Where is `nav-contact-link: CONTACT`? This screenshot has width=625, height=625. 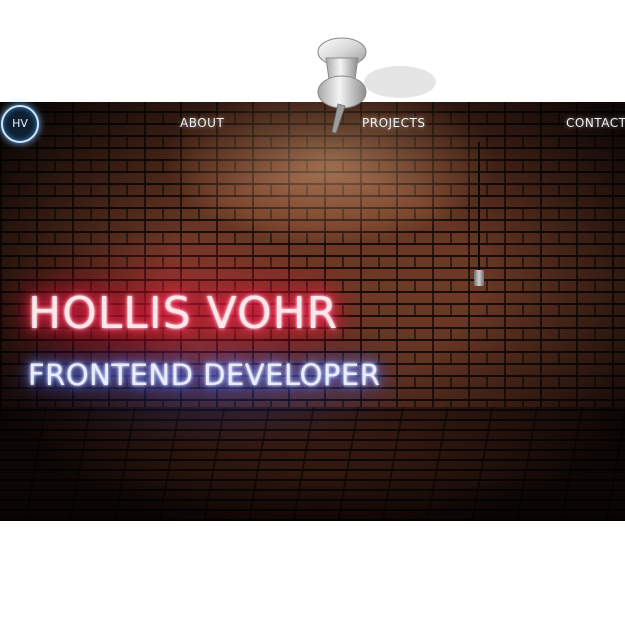 nav-contact-link: CONTACT is located at coordinates (595, 123).